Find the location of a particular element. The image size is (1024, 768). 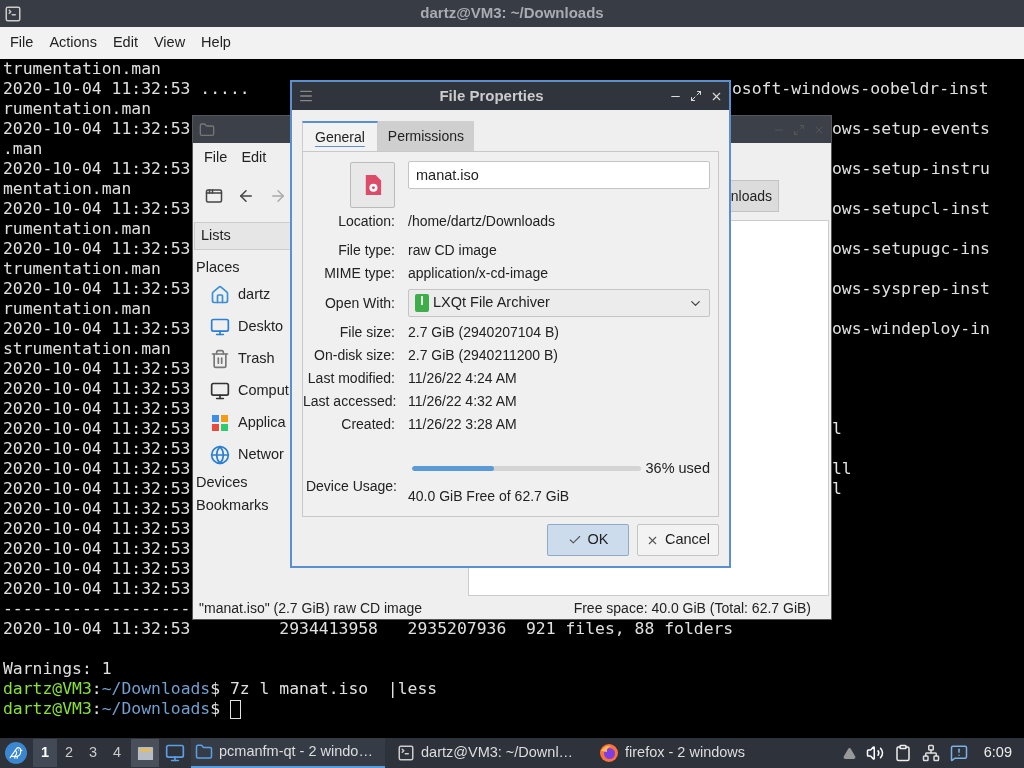

terminal-text: ll is located at coordinates (842, 469).